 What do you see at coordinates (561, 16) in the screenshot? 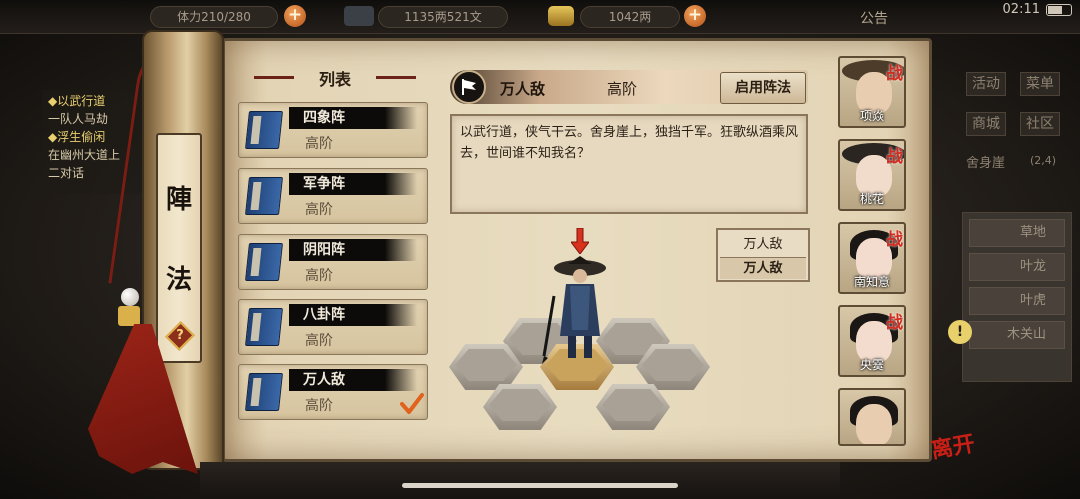
I see `gold-ingot-icon` at bounding box center [561, 16].